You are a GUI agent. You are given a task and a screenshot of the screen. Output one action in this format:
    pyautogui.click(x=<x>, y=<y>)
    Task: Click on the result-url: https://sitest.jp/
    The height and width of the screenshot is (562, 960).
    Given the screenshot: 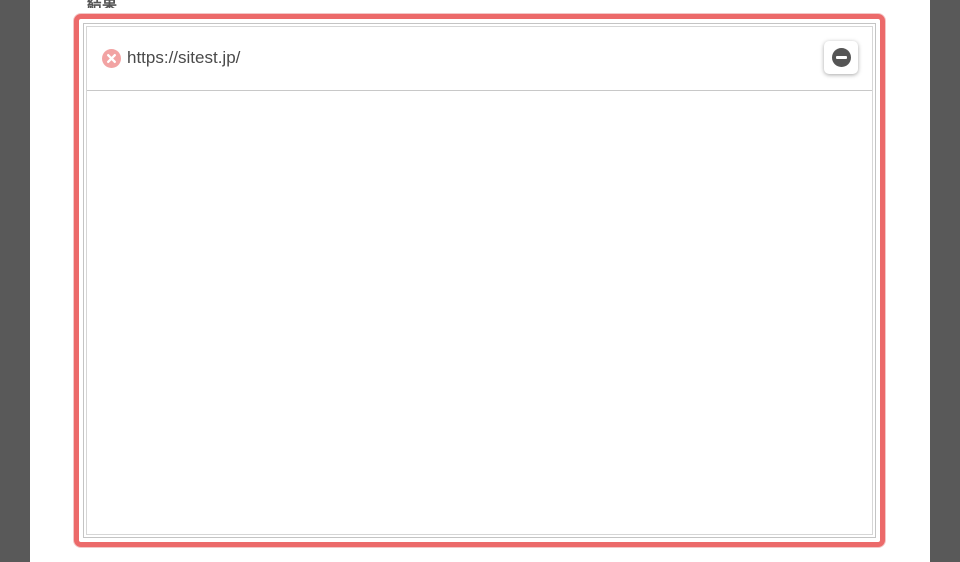 What is the action you would take?
    pyautogui.click(x=184, y=57)
    